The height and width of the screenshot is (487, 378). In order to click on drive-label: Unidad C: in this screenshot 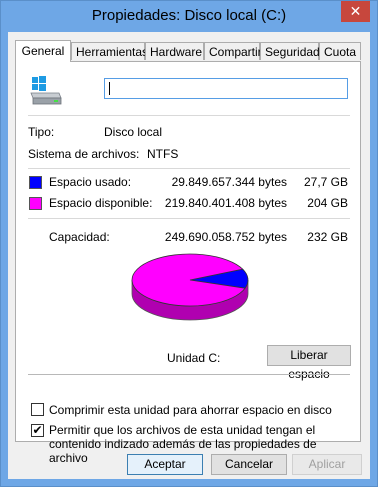, I will do `click(194, 358)`.